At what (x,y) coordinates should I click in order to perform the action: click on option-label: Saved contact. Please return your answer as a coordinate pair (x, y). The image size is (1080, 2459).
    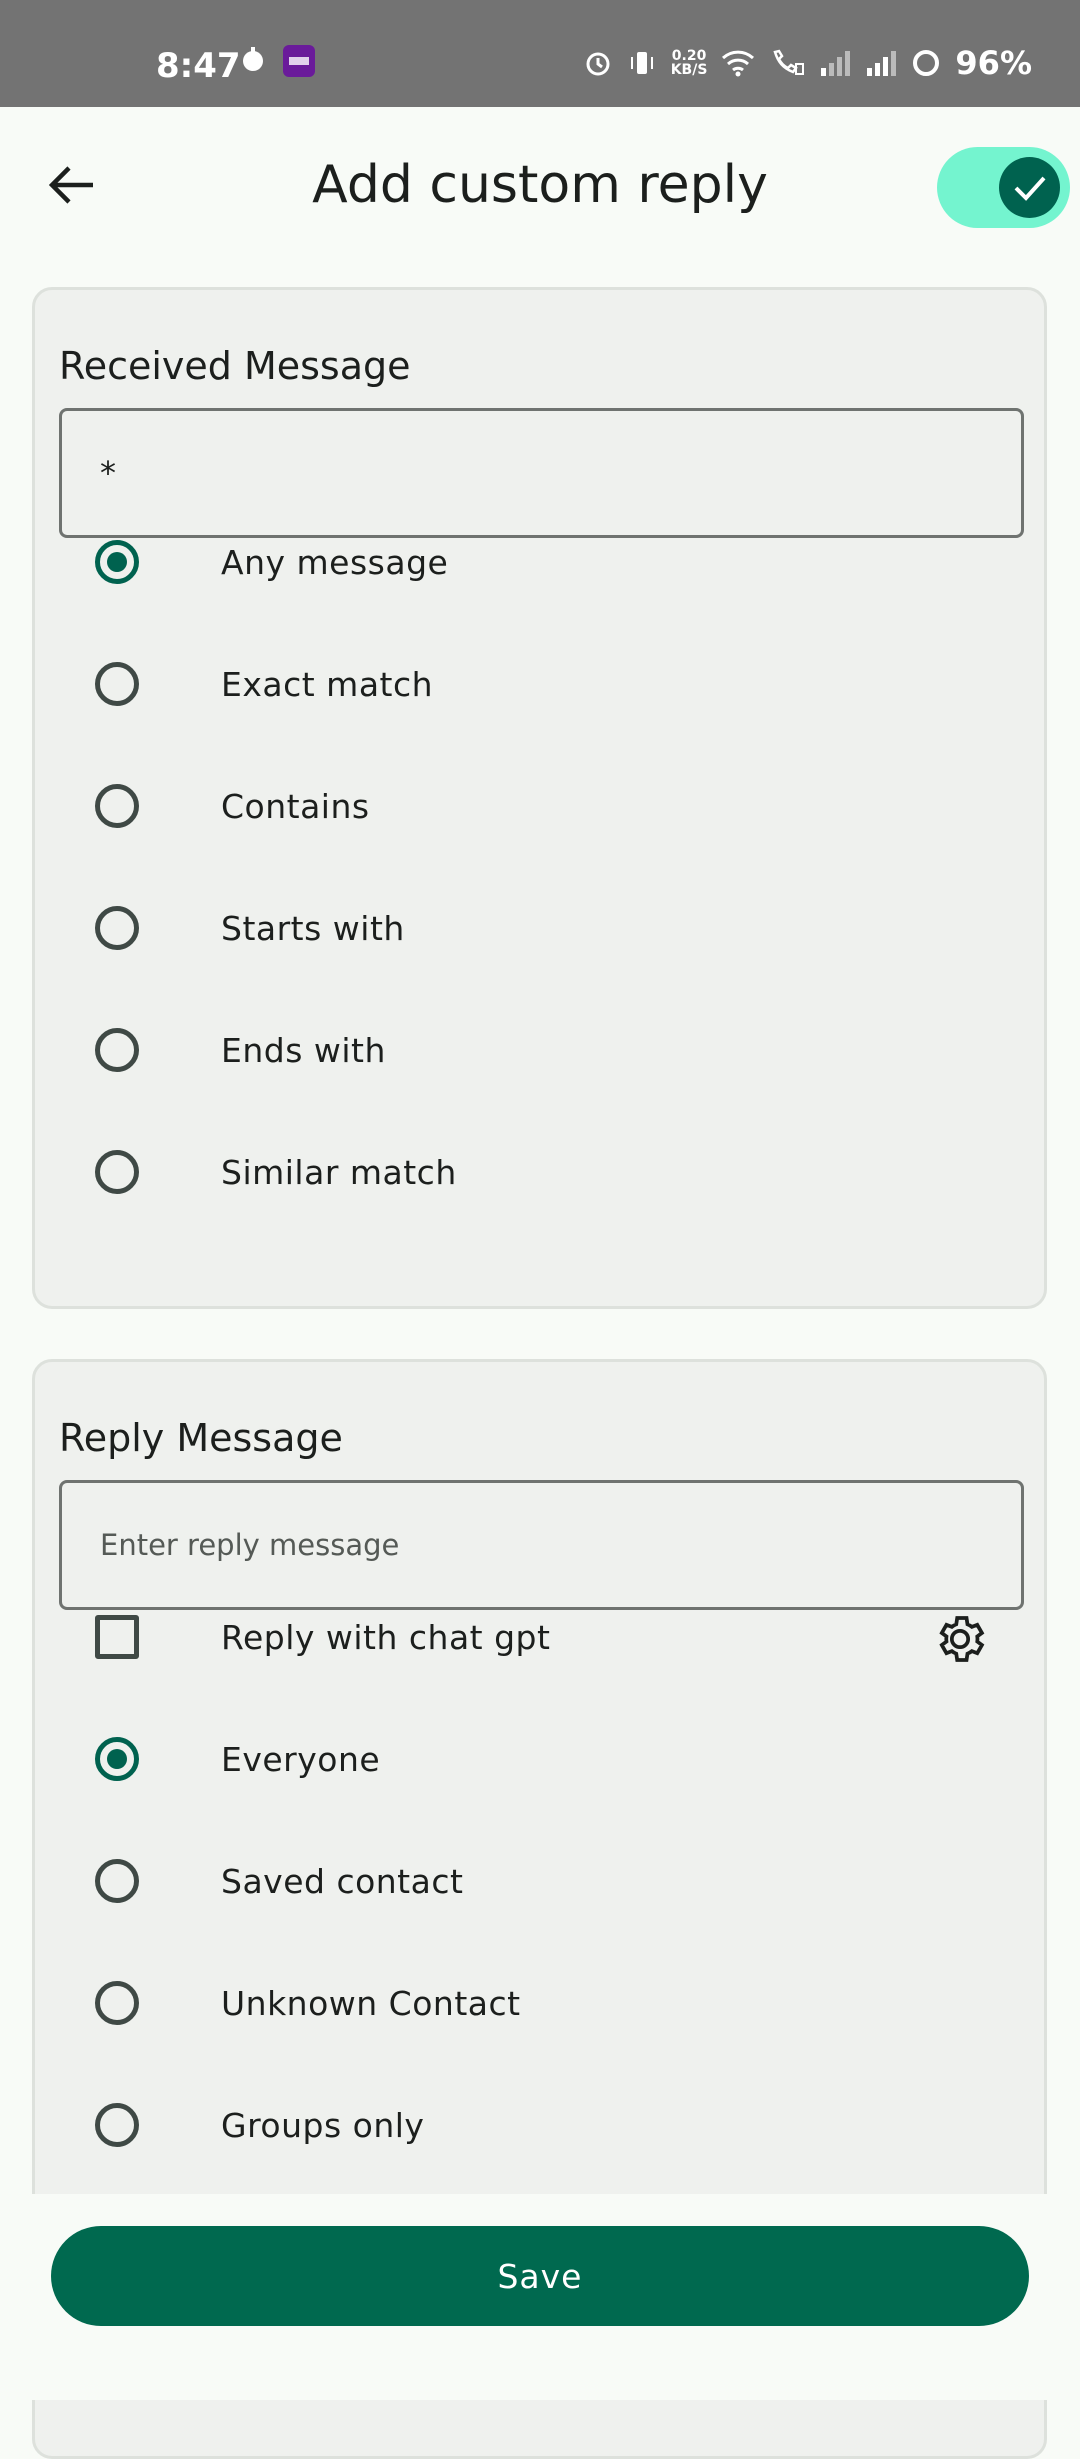
    Looking at the image, I should click on (342, 1881).